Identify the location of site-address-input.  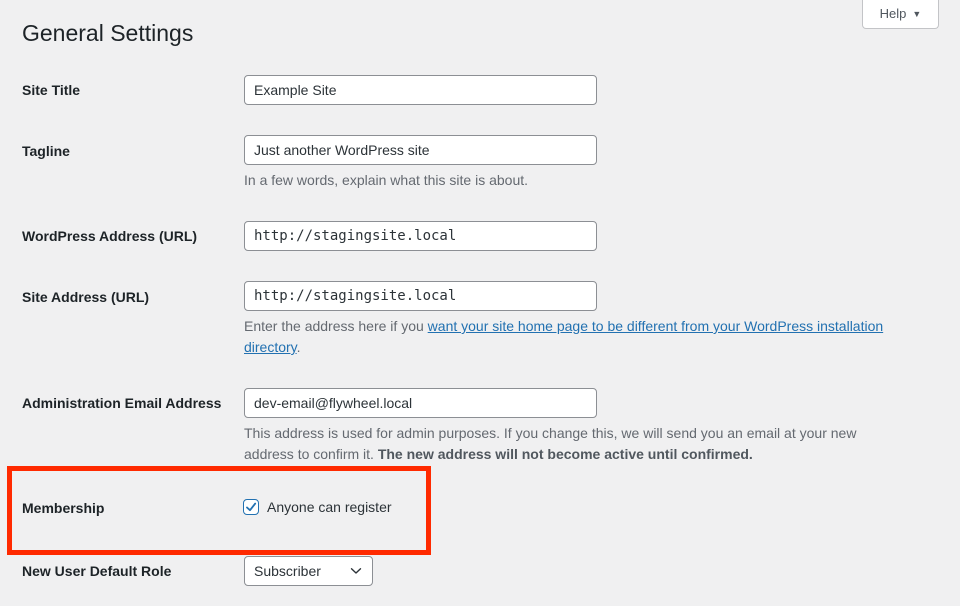
(420, 296).